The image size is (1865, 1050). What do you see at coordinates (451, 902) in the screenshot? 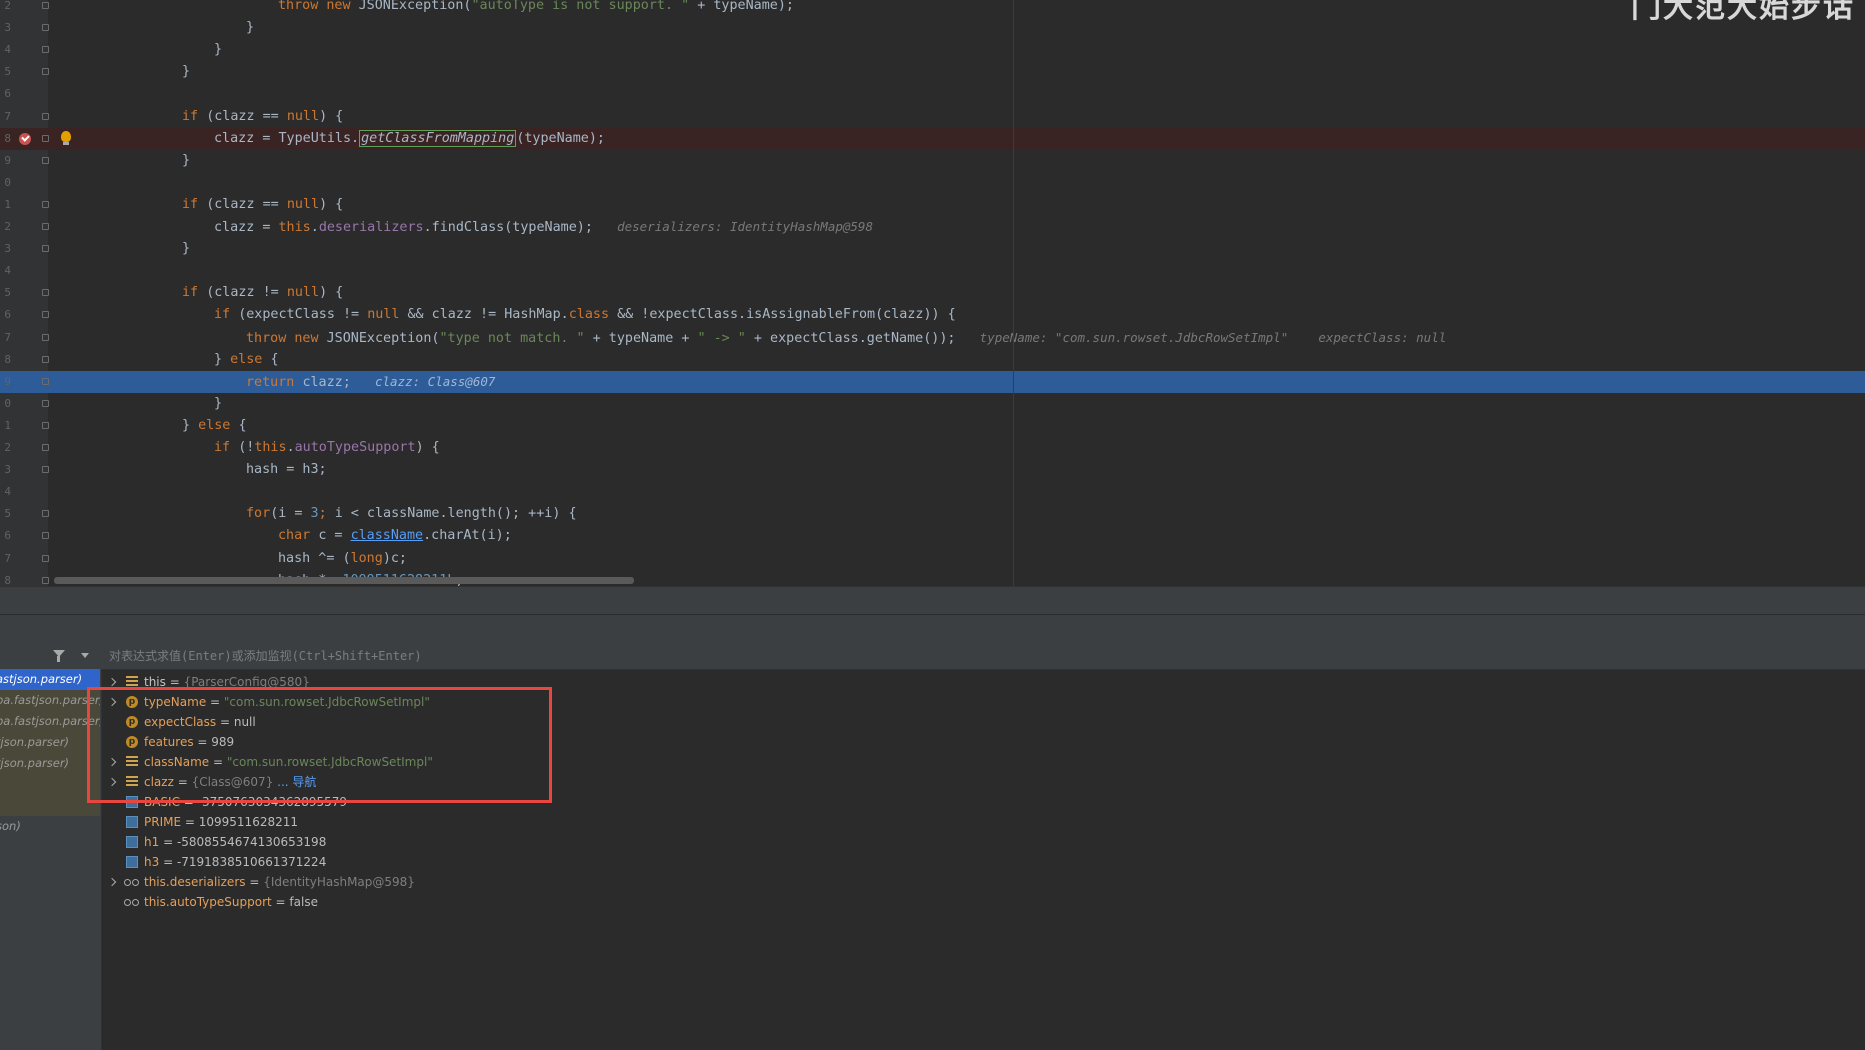
I see `variable-row: this.autoTypeSupport = false` at bounding box center [451, 902].